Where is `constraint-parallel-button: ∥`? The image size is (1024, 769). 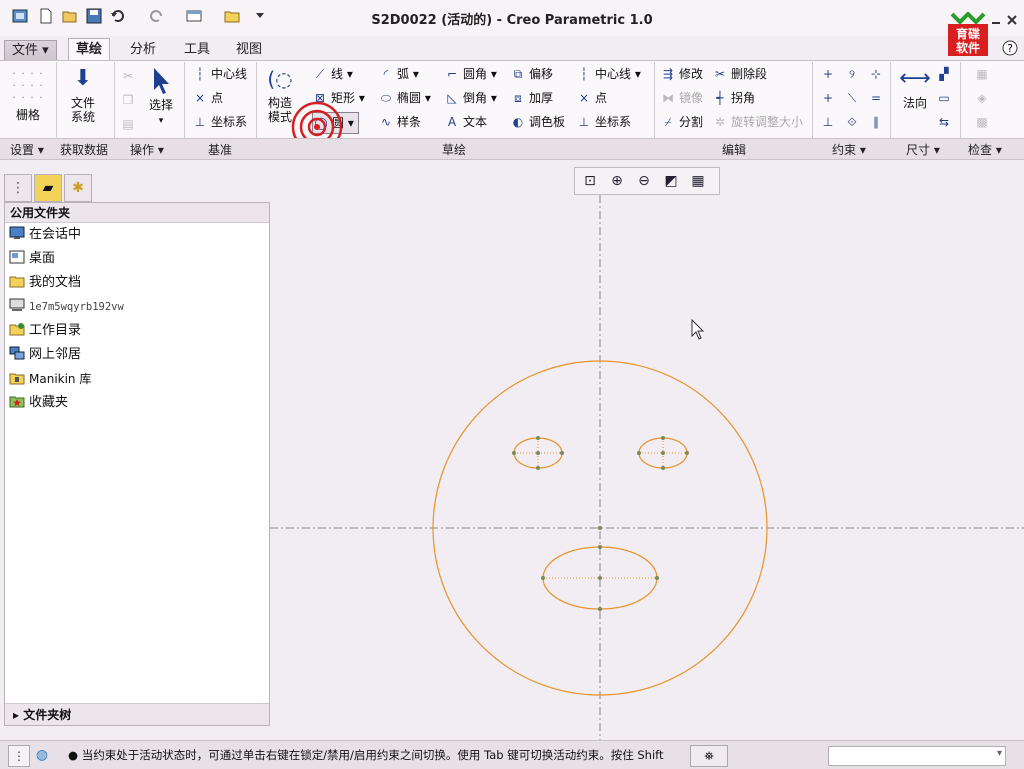 constraint-parallel-button: ∥ is located at coordinates (877, 122).